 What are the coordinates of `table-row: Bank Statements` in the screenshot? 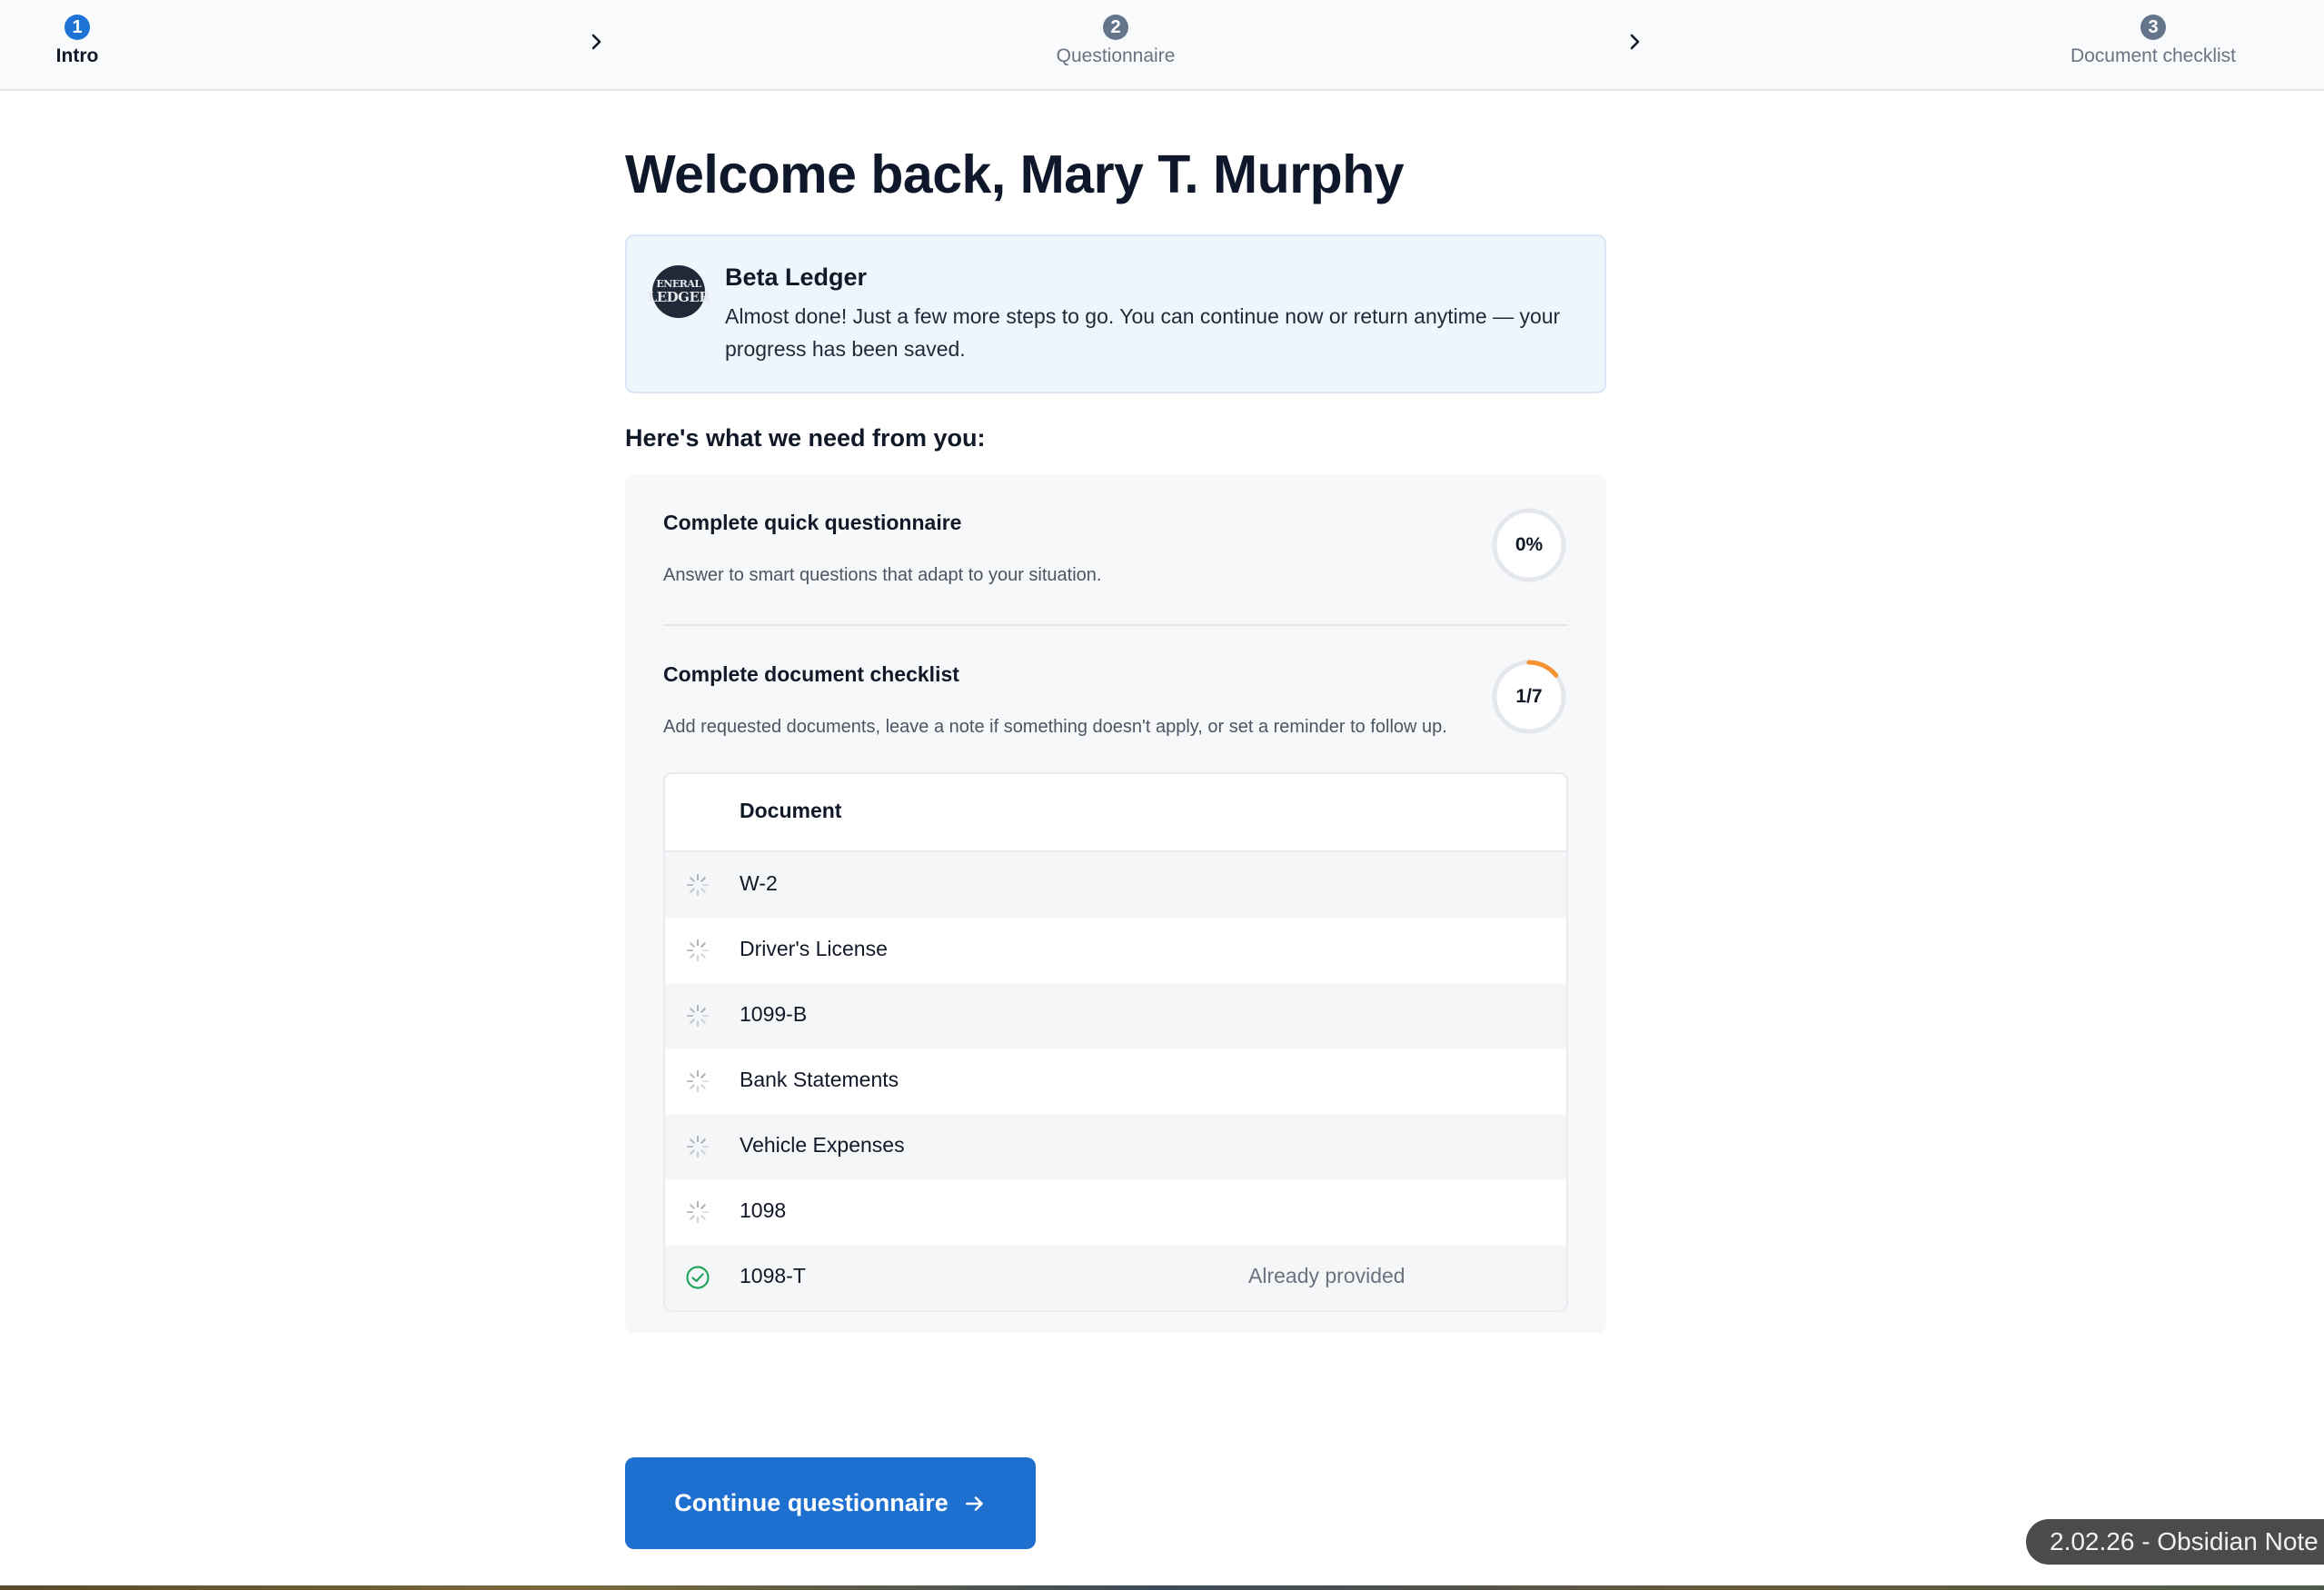 It's located at (1116, 1081).